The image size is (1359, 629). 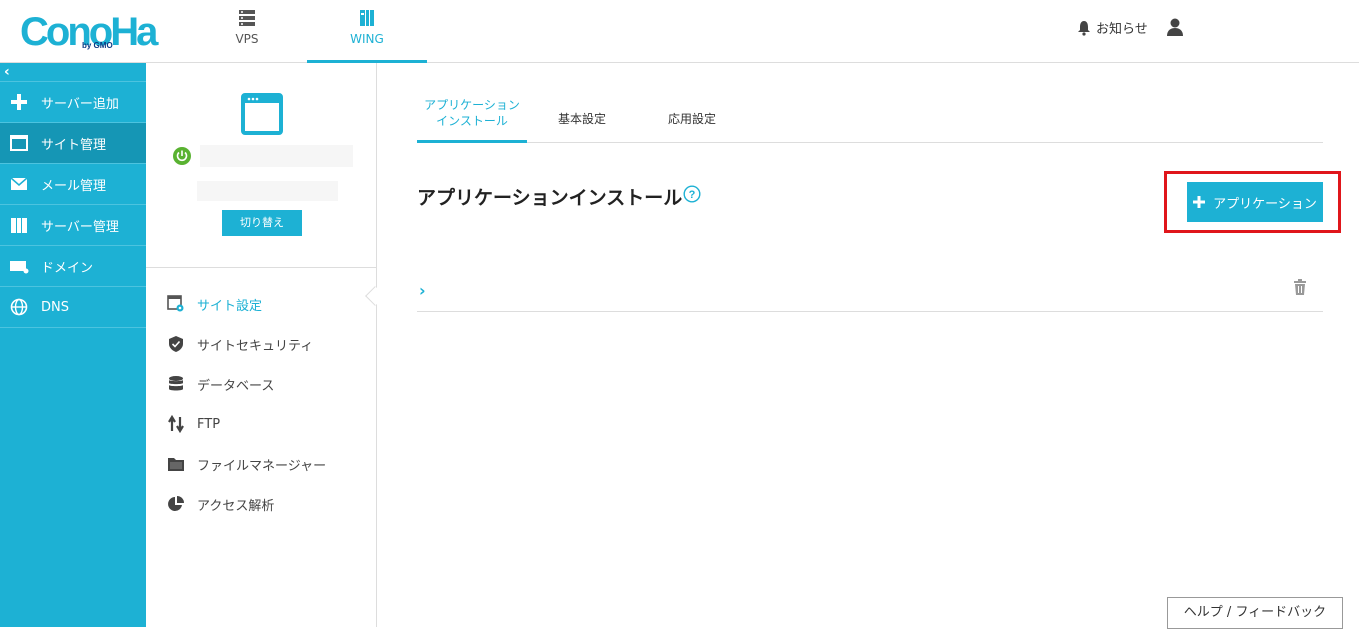 What do you see at coordinates (367, 18) in the screenshot?
I see `wing-icon` at bounding box center [367, 18].